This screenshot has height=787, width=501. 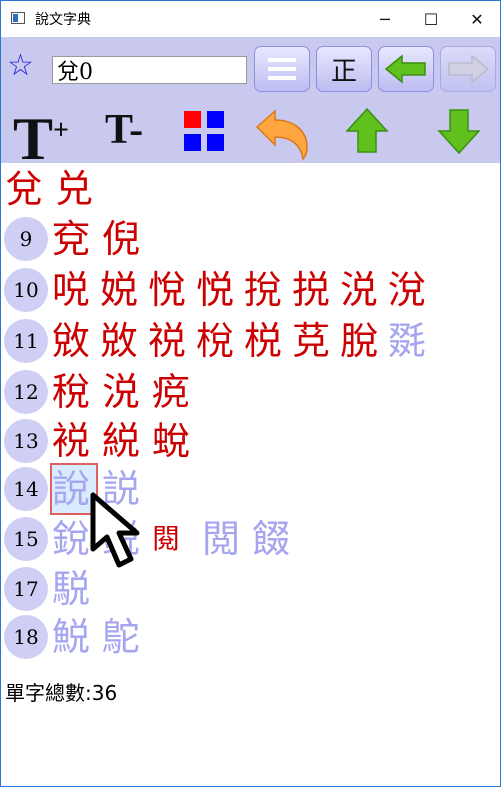 I want to click on close-button: ✕, so click(x=477, y=19).